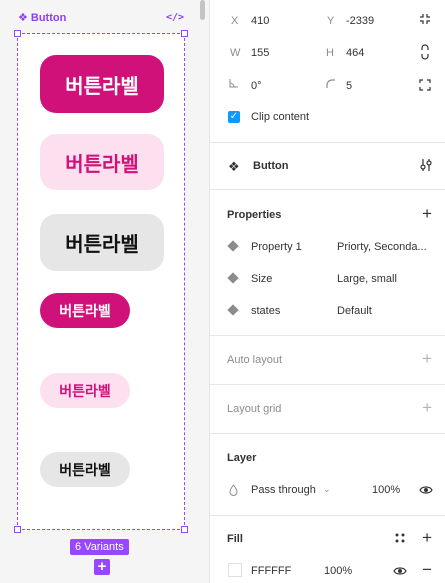  What do you see at coordinates (276, 247) in the screenshot?
I see `property-name: Property 1` at bounding box center [276, 247].